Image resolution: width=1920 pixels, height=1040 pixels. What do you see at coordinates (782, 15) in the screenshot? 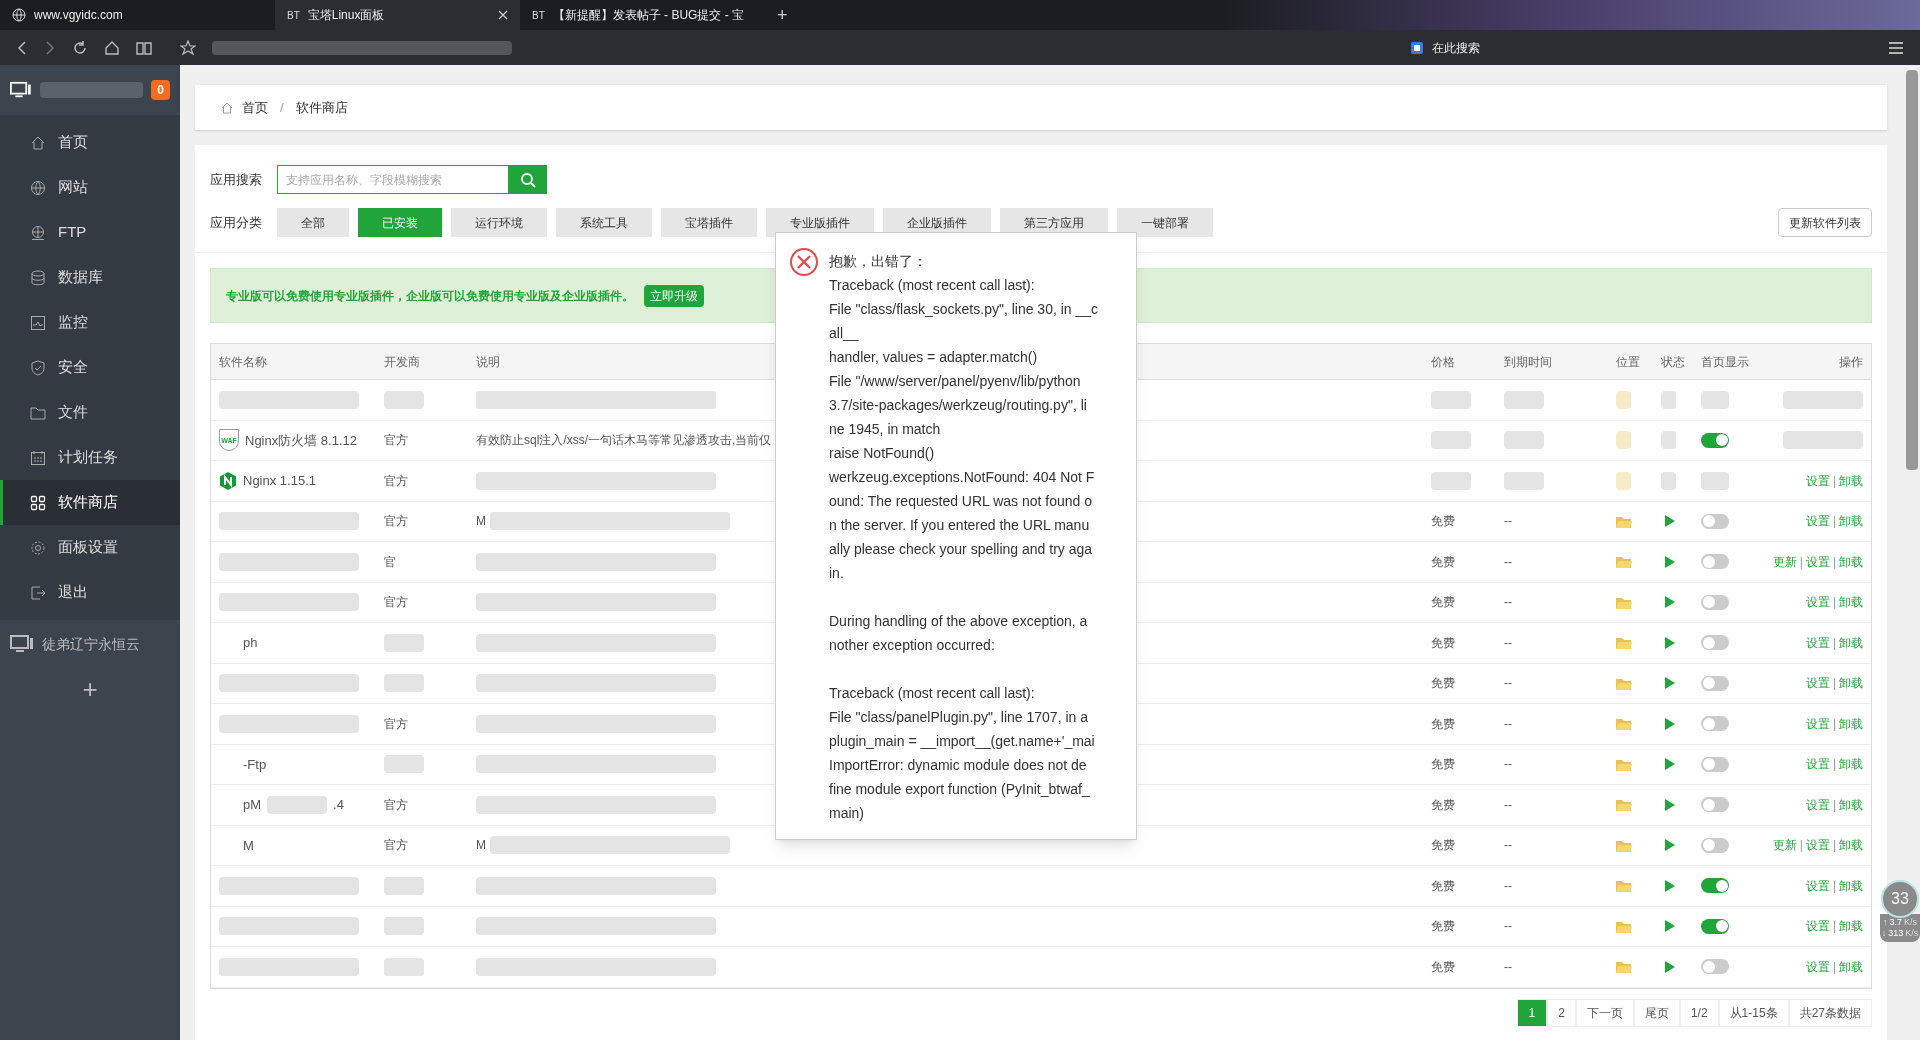
I see `new-tab-button: +` at bounding box center [782, 15].